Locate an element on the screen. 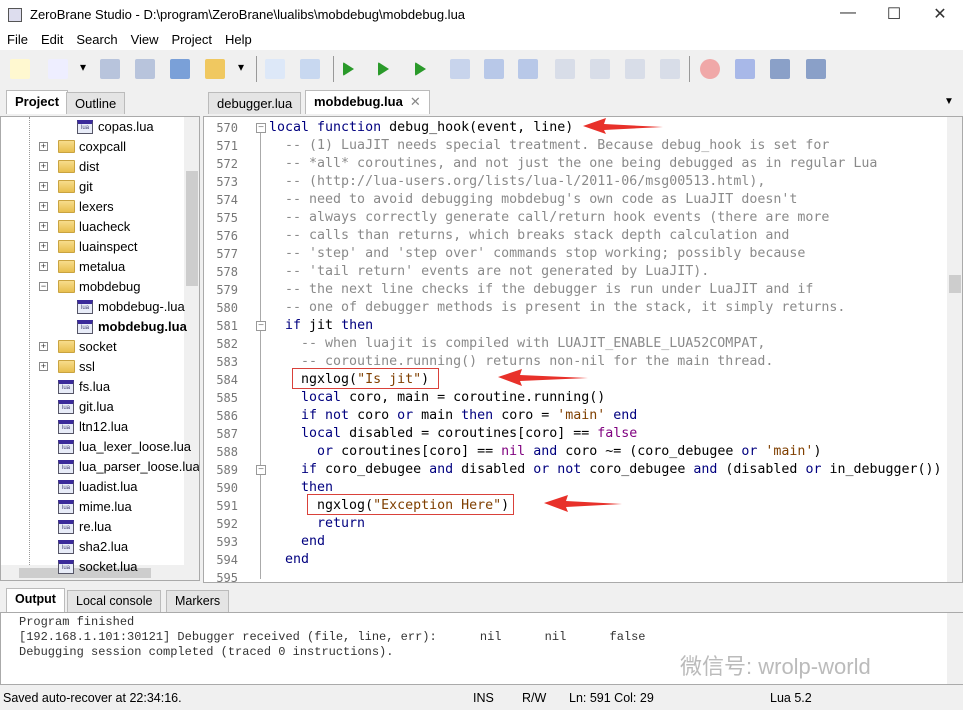 The width and height of the screenshot is (963, 710). tab-markers: Markers is located at coordinates (198, 601).